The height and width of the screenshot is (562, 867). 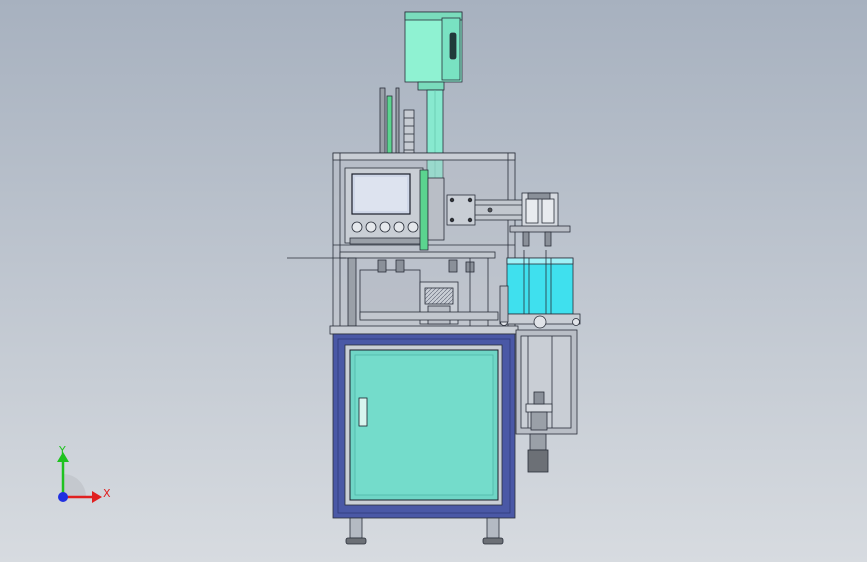 I want to click on side-green-column, so click(x=432, y=210).